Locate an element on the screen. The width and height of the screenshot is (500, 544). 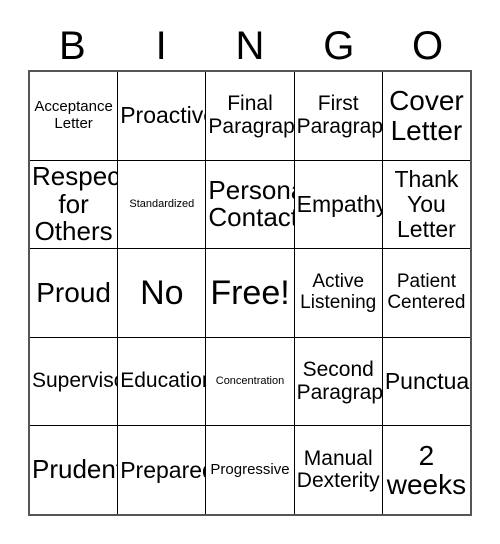
bingo-cell-label: Cover Letter is located at coordinates (426, 115).